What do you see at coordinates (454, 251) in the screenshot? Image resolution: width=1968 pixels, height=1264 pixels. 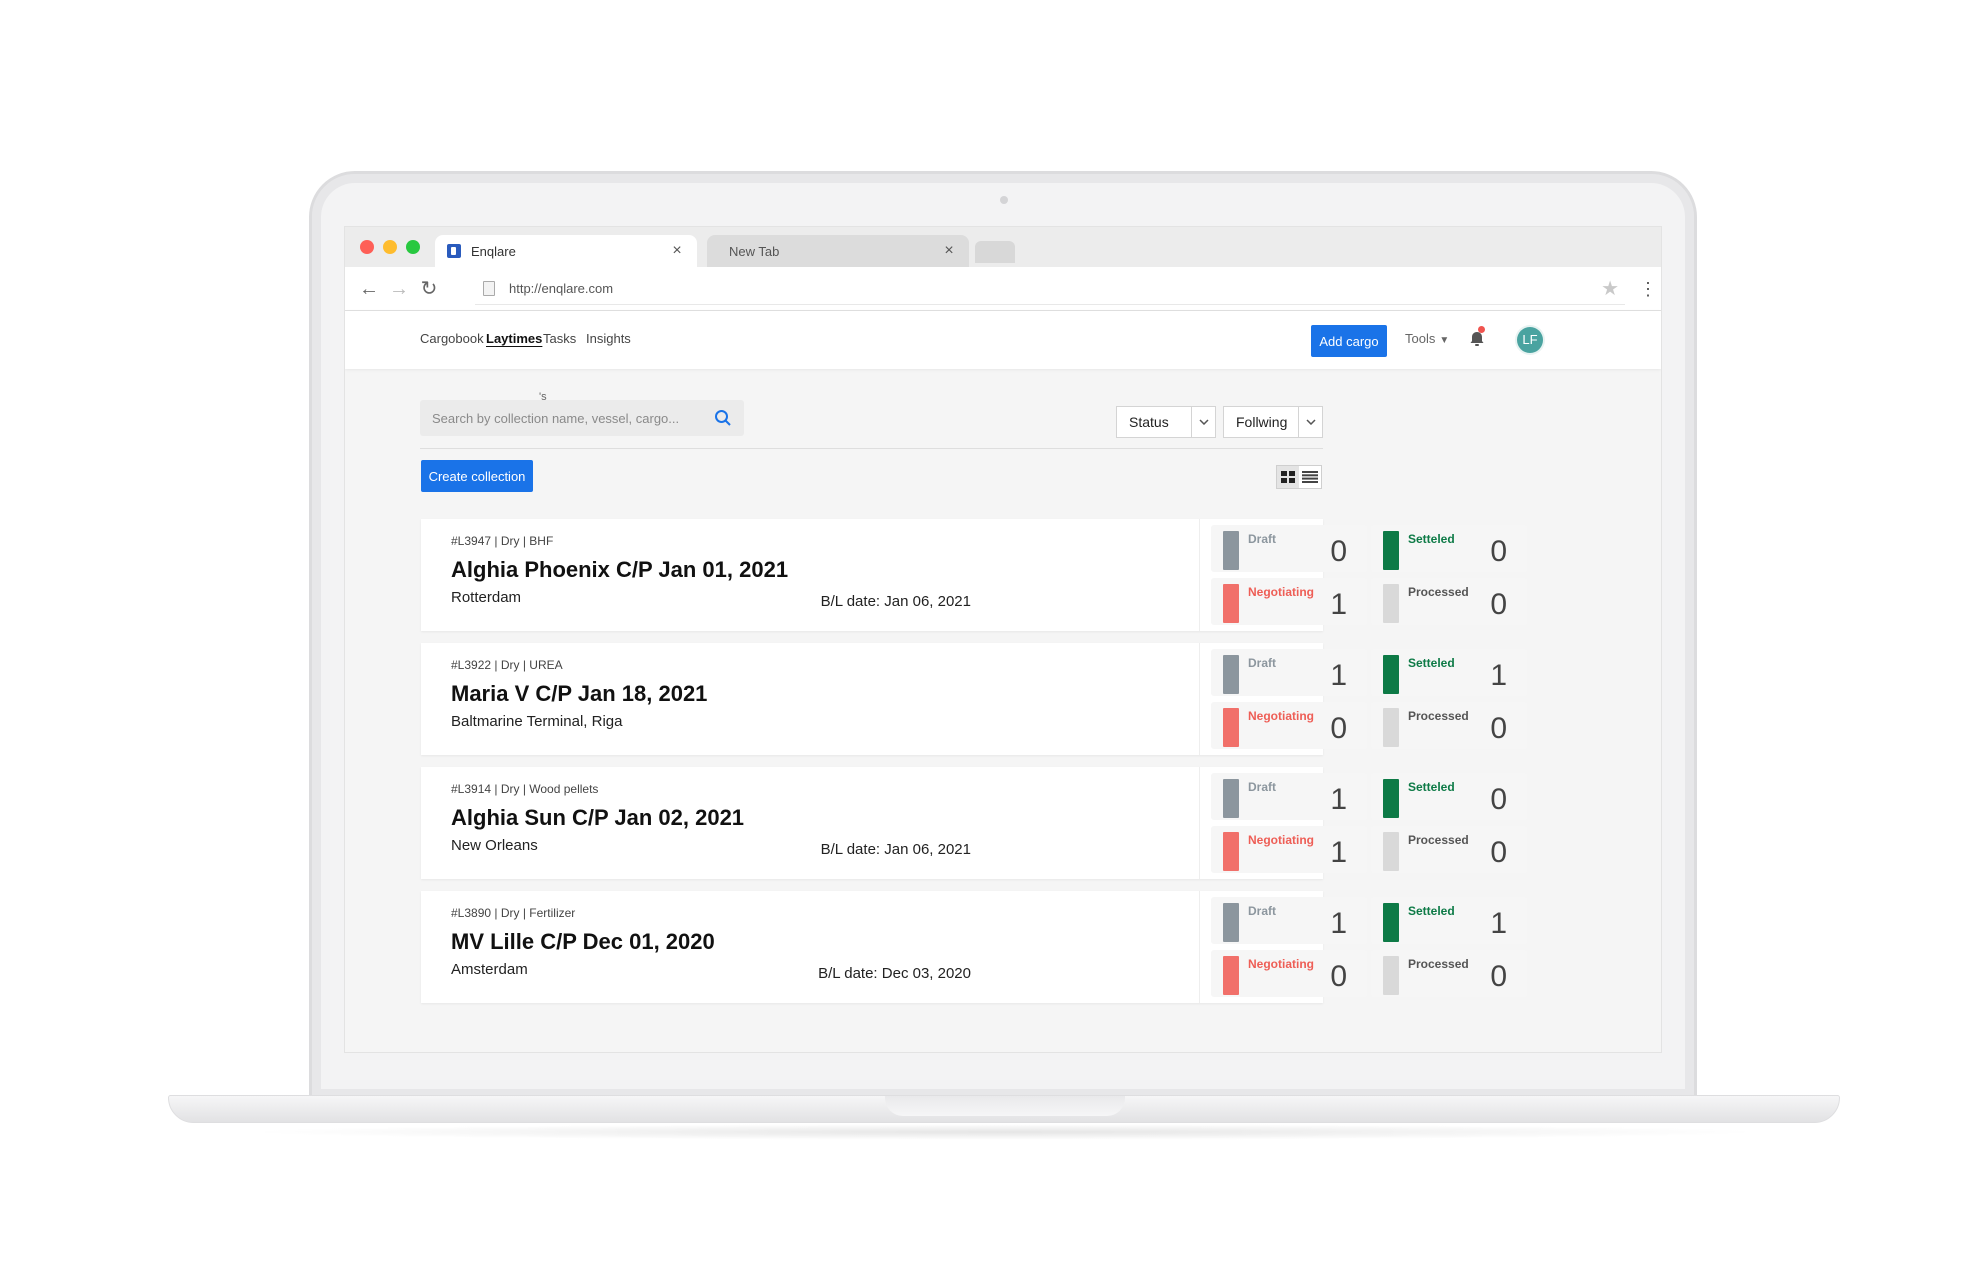 I see `enqlare-favicon-icon` at bounding box center [454, 251].